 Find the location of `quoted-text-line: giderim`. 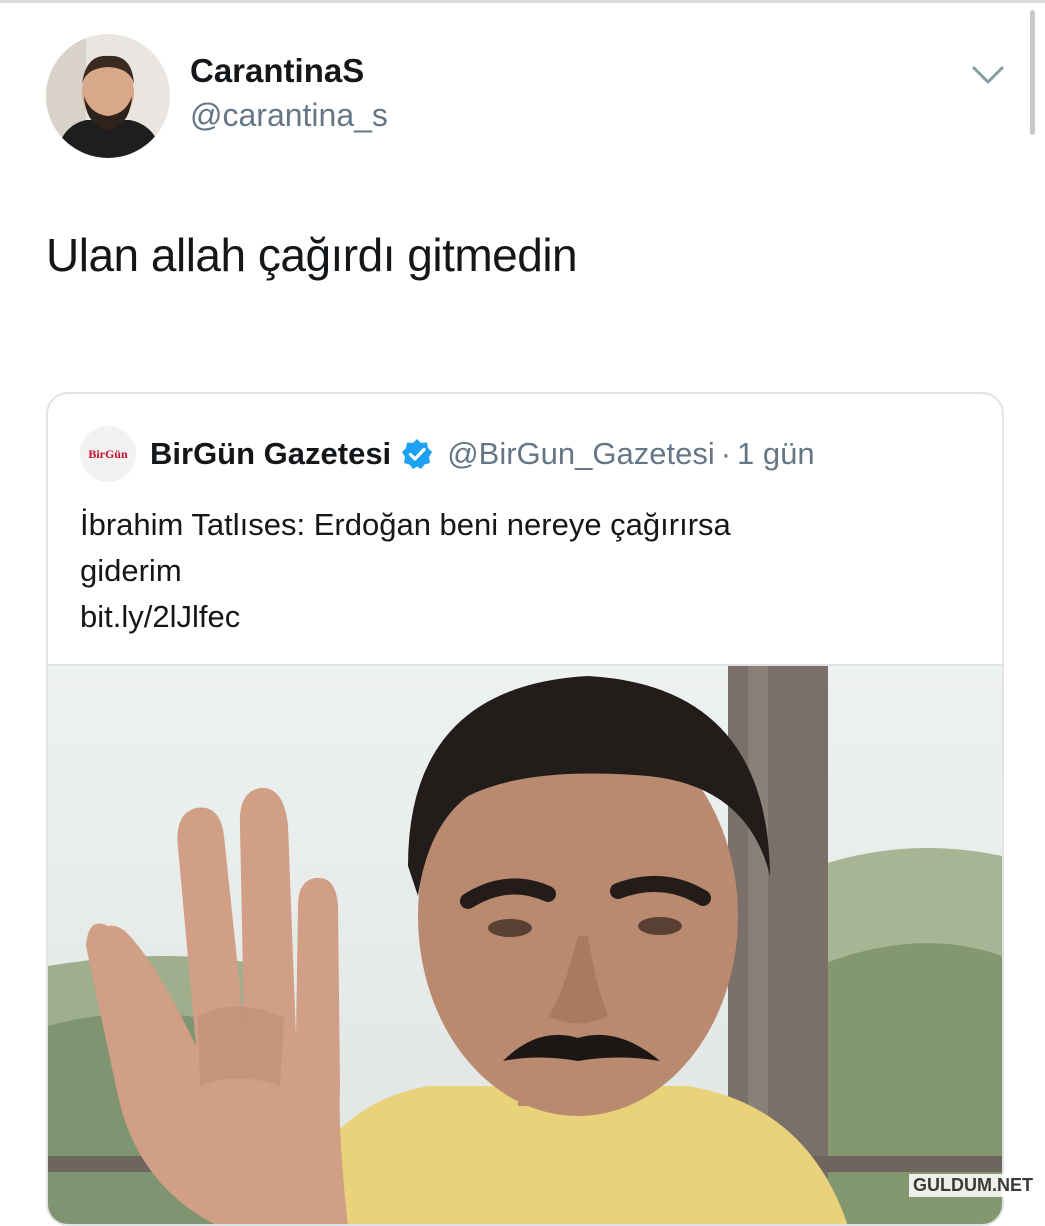

quoted-text-line: giderim is located at coordinates (131, 570).